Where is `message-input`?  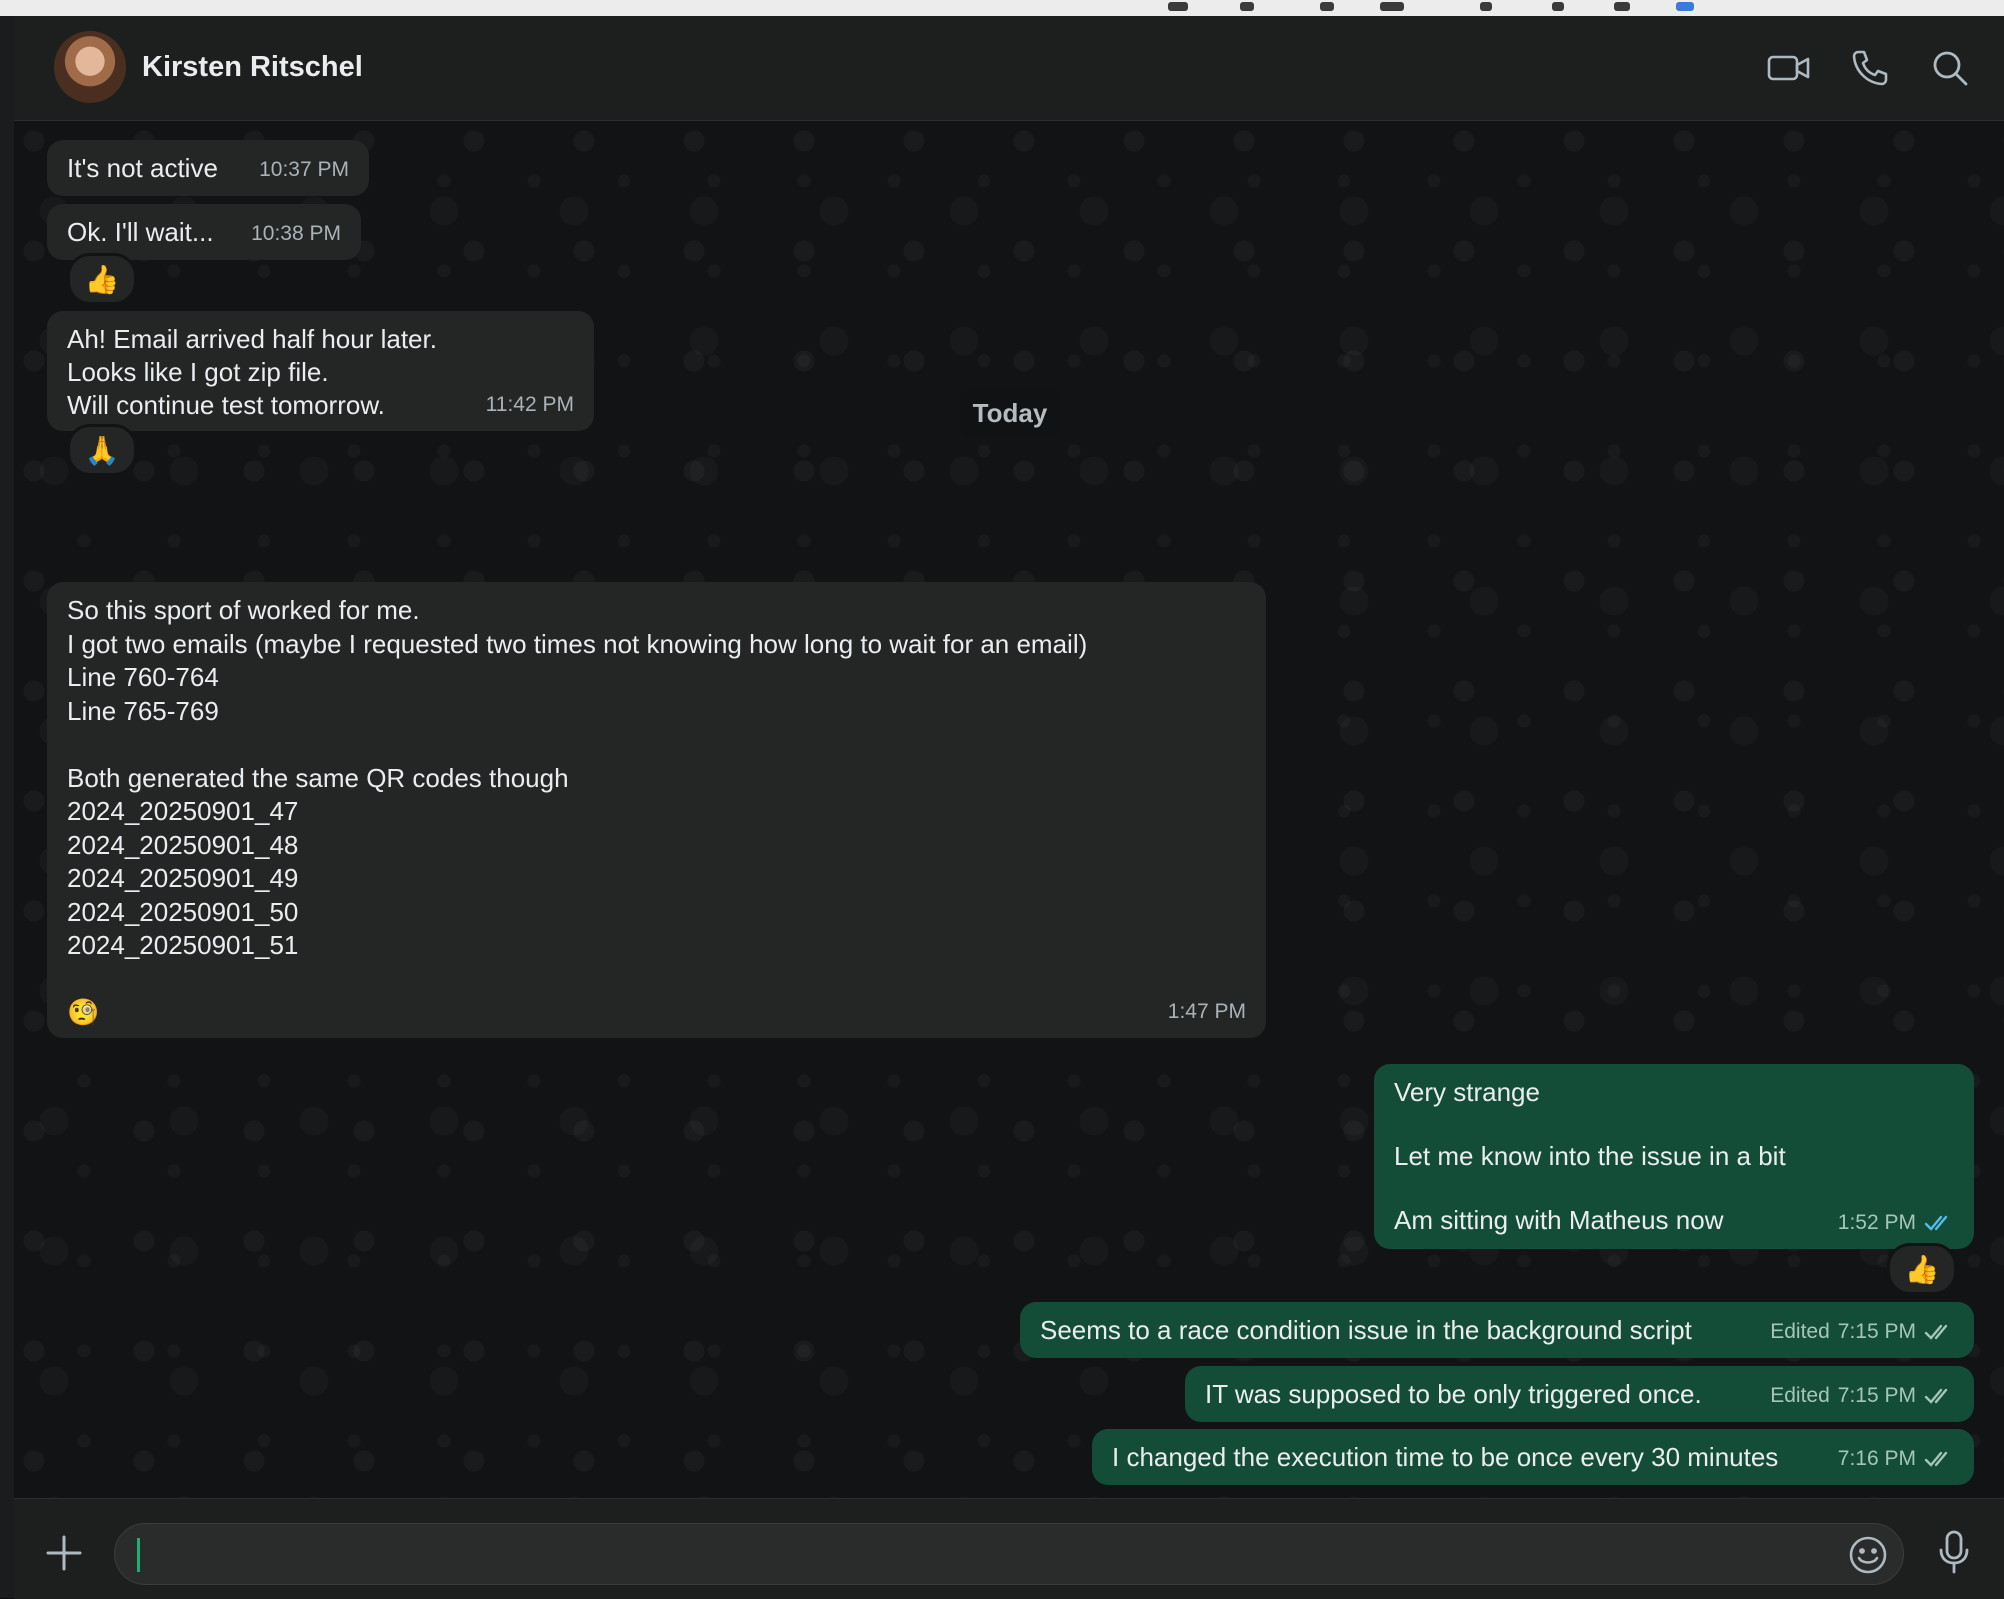 message-input is located at coordinates (969, 1555).